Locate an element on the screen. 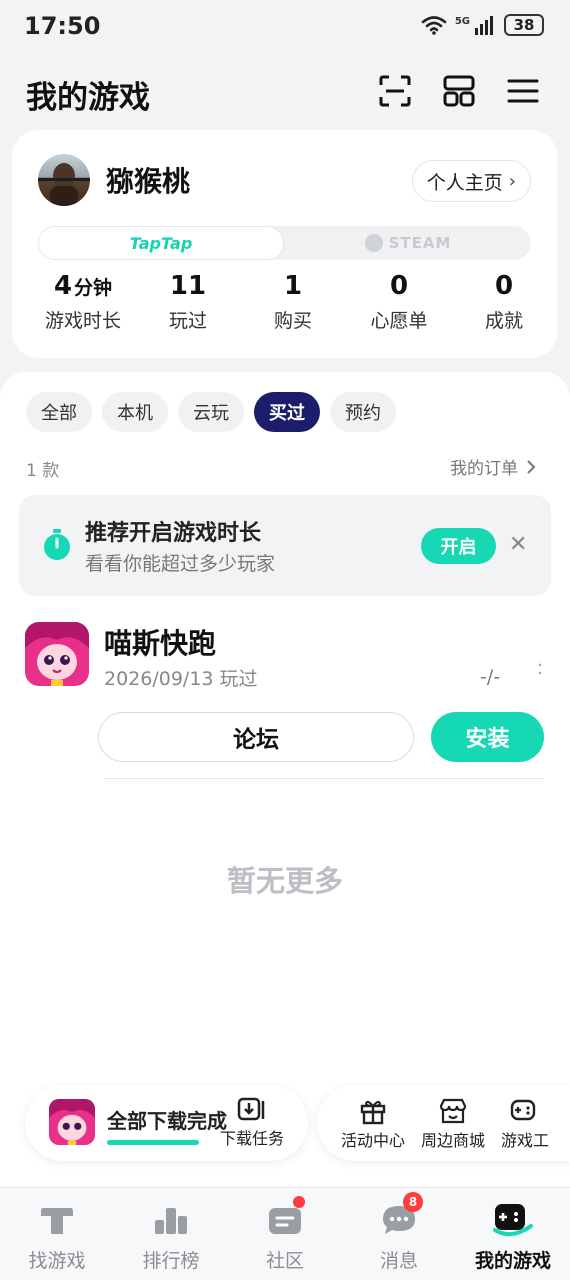 The width and height of the screenshot is (570, 1280). stat-label: 购买 is located at coordinates (292, 321).